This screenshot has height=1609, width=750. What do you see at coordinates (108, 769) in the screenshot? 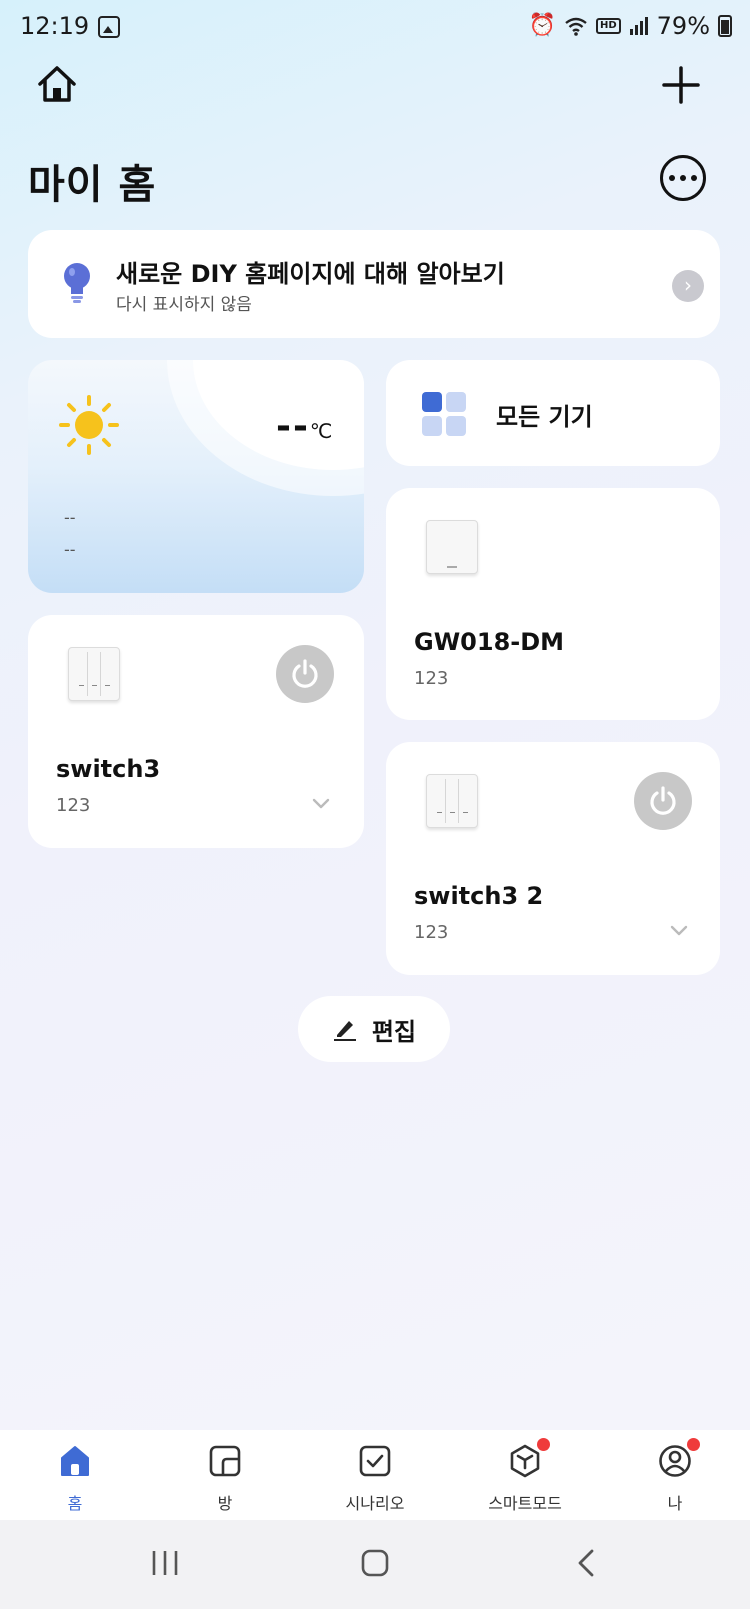
I see `device-name: switch3` at bounding box center [108, 769].